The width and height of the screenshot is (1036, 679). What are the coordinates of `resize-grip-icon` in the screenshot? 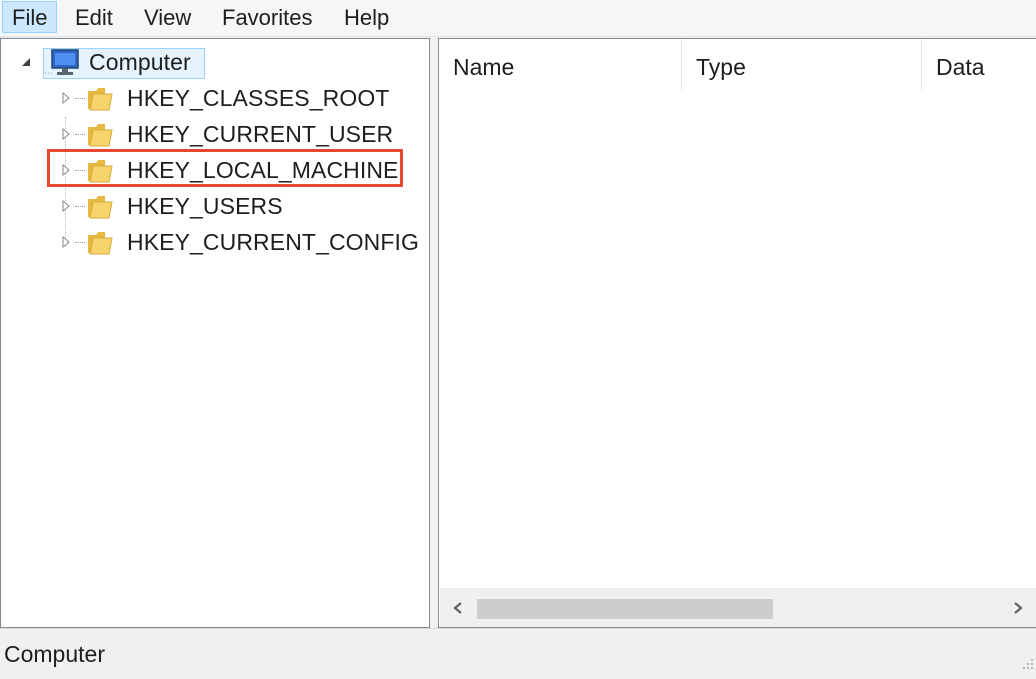 It's located at (1027, 663).